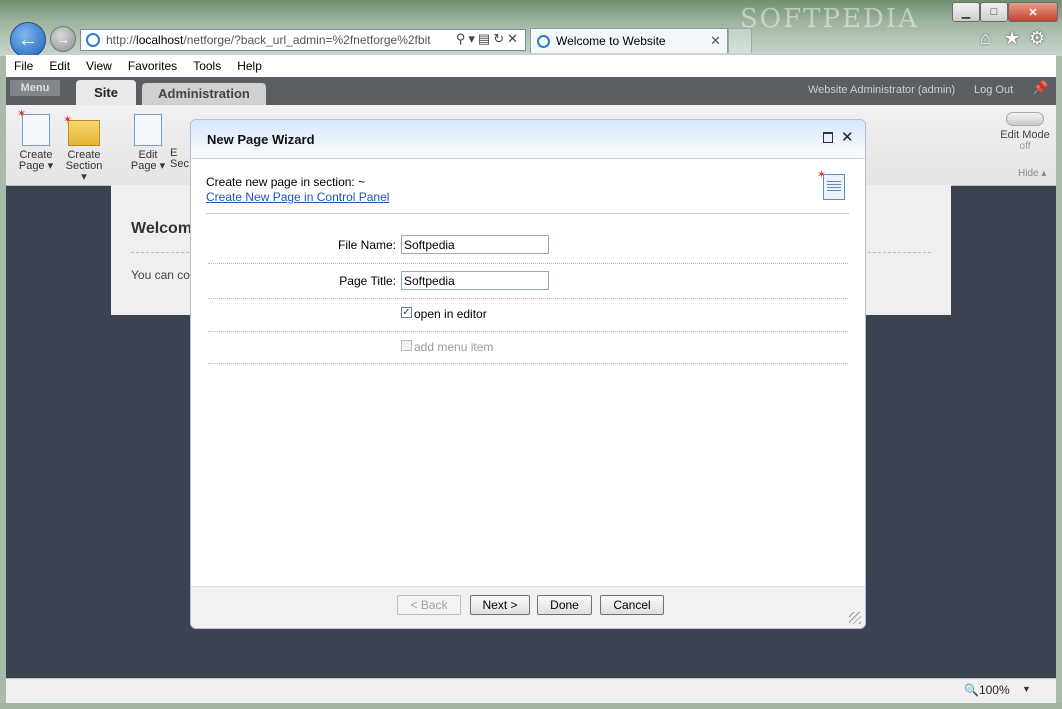 Image resolution: width=1062 pixels, height=709 pixels. Describe the element at coordinates (994, 690) in the screenshot. I see `zoom-level: 100%` at that location.